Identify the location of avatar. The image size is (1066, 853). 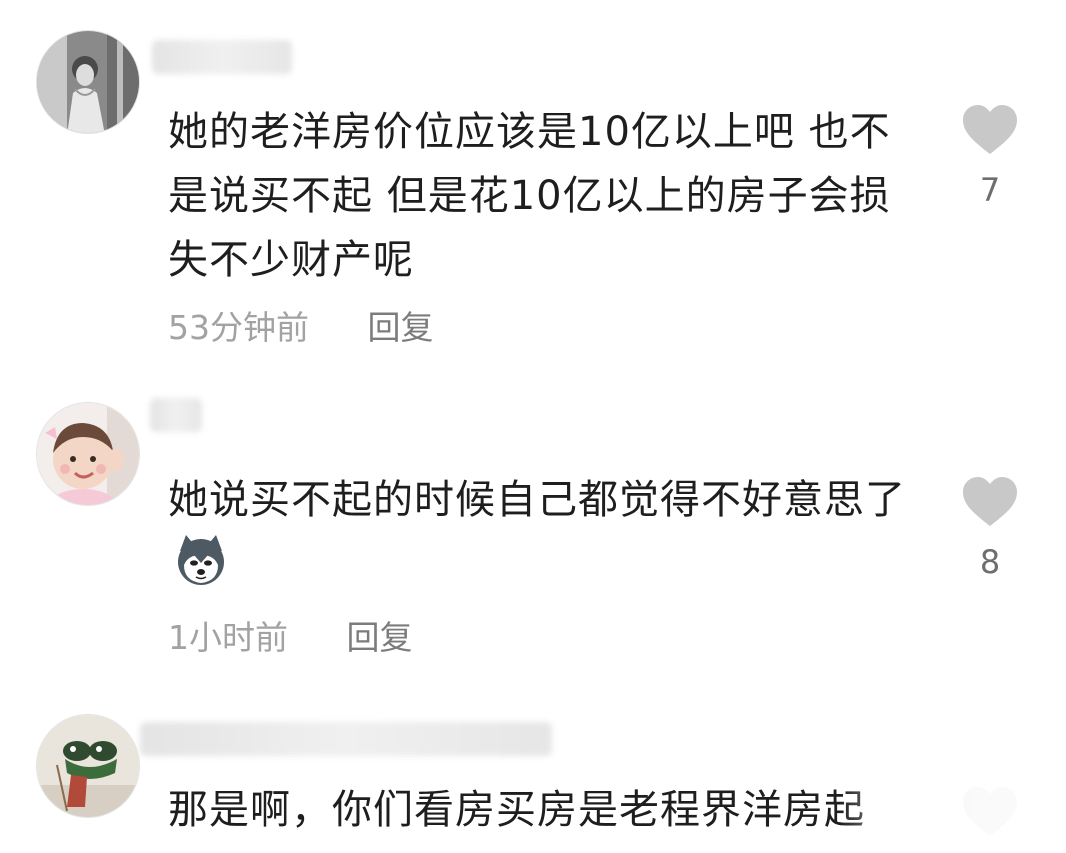
(88, 766).